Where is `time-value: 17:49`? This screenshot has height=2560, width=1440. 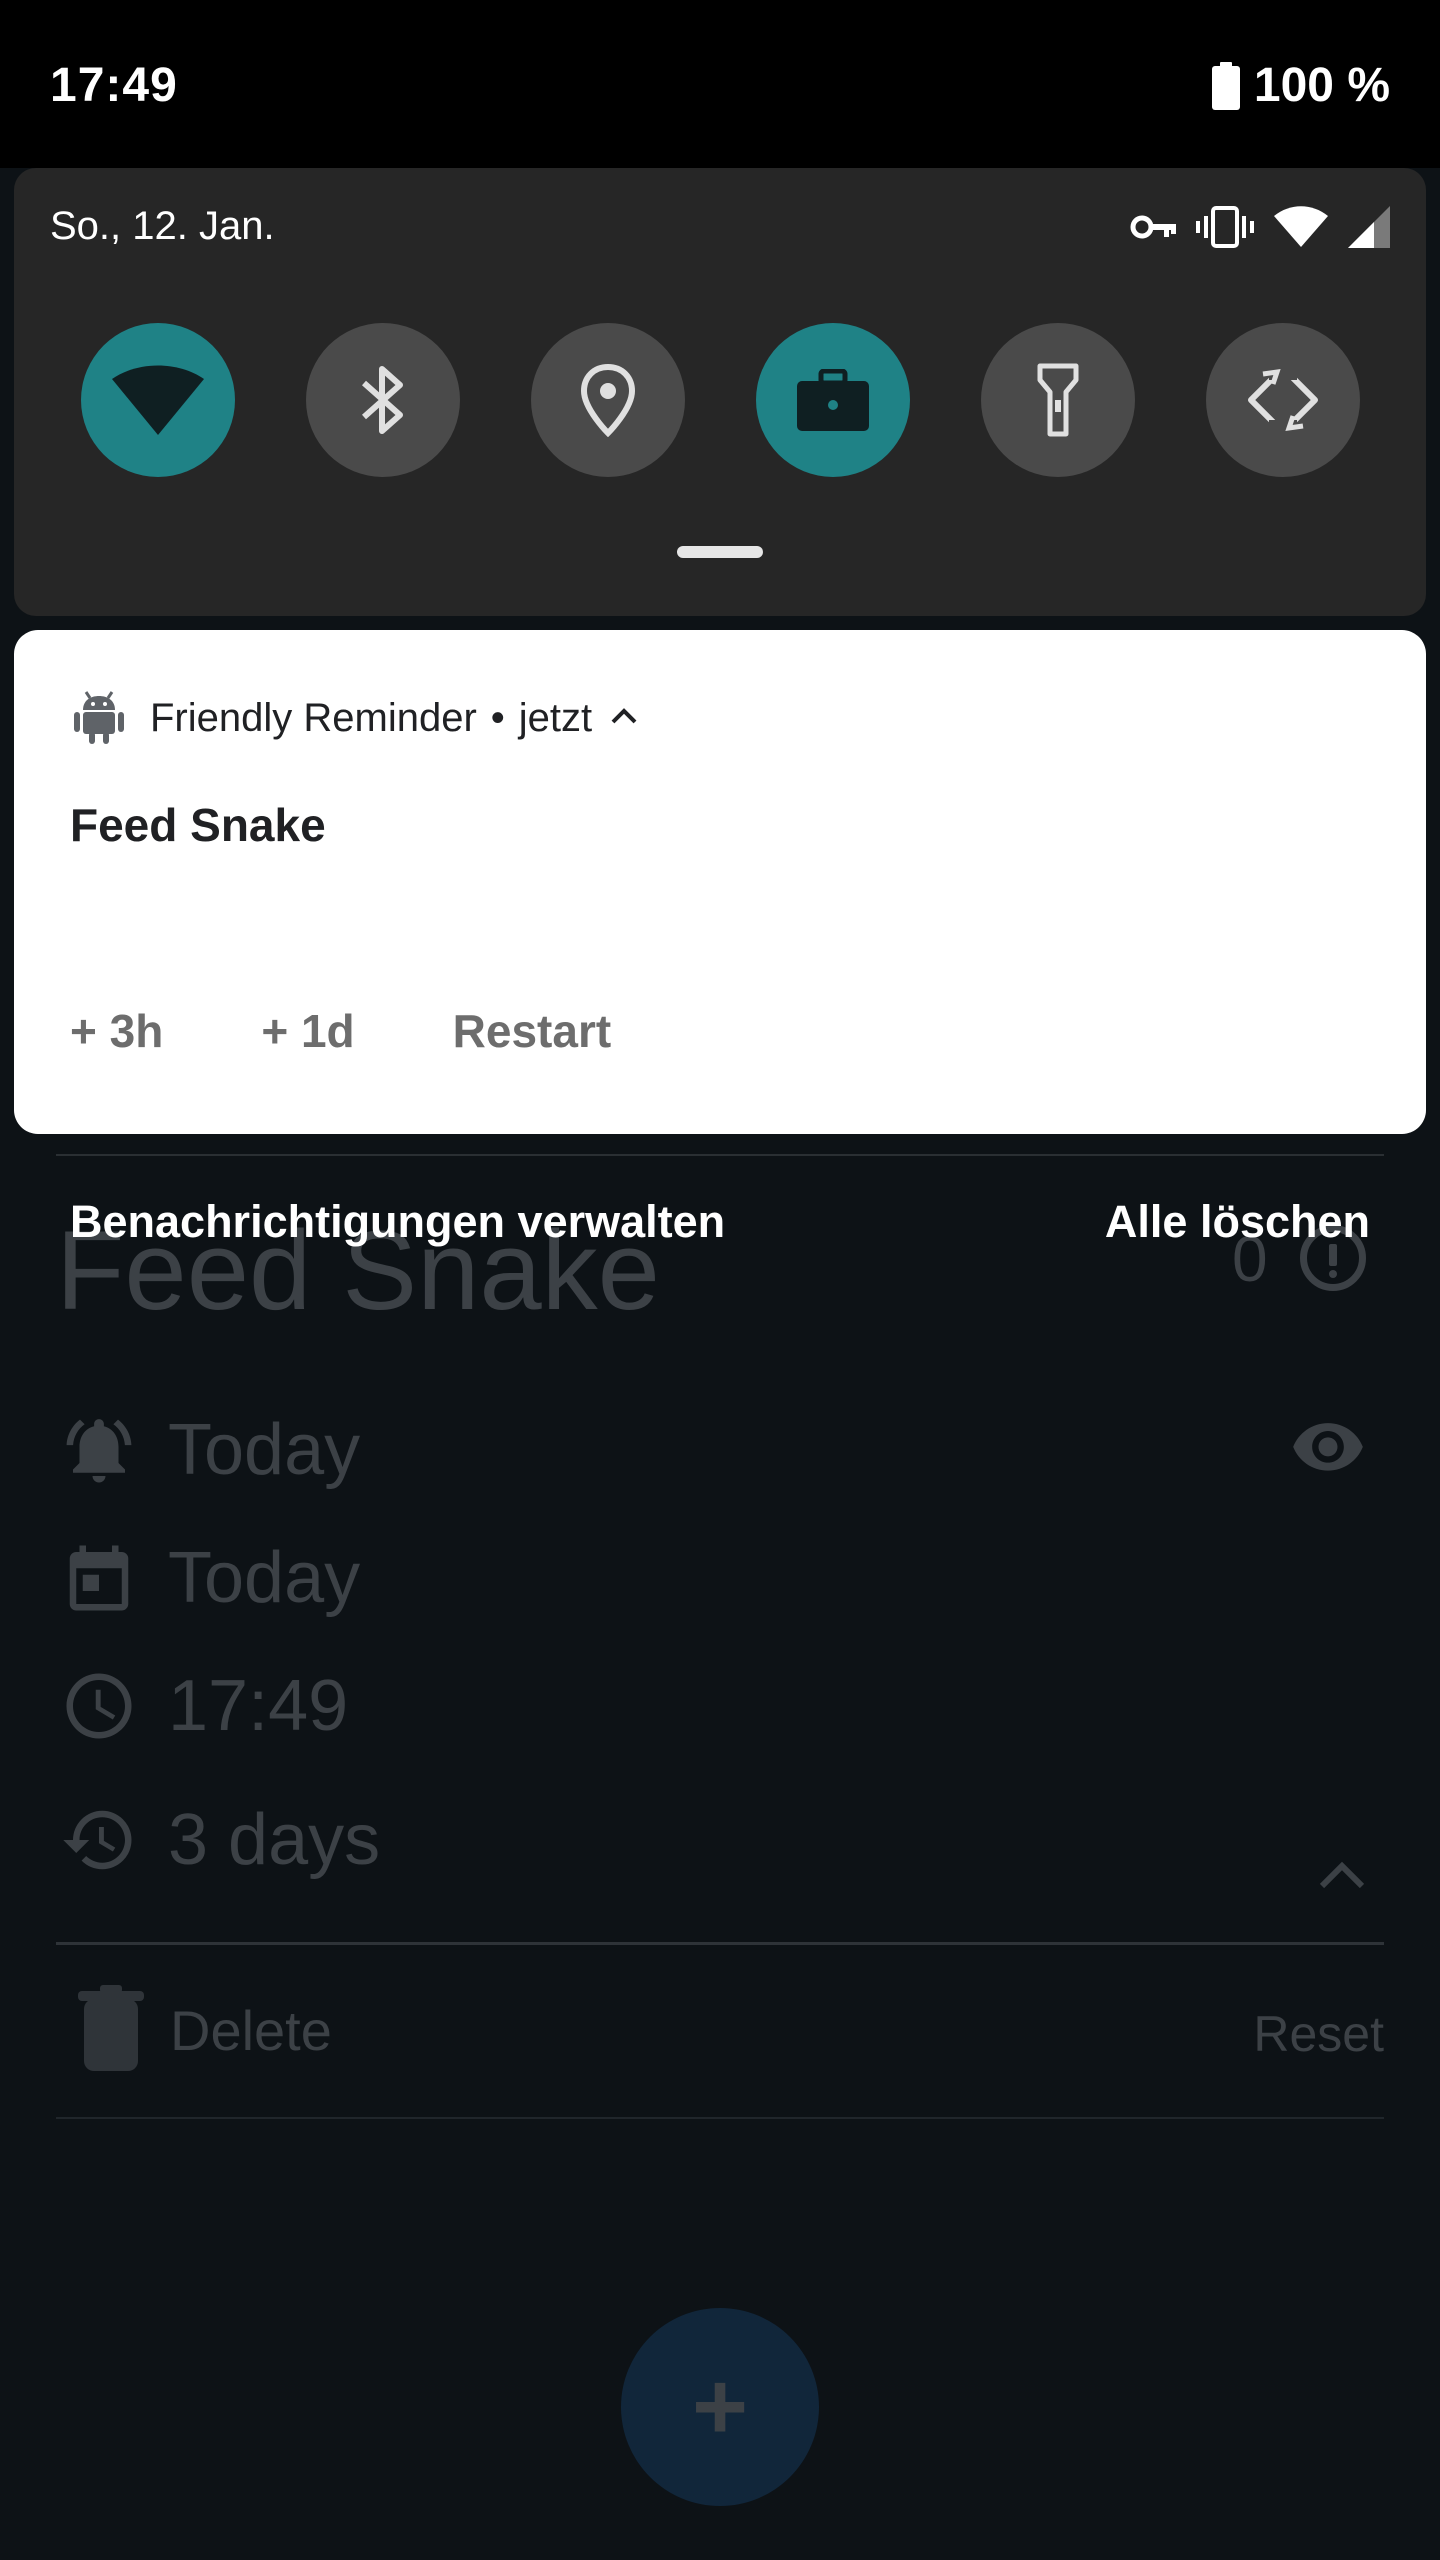
time-value: 17:49 is located at coordinates (258, 1706).